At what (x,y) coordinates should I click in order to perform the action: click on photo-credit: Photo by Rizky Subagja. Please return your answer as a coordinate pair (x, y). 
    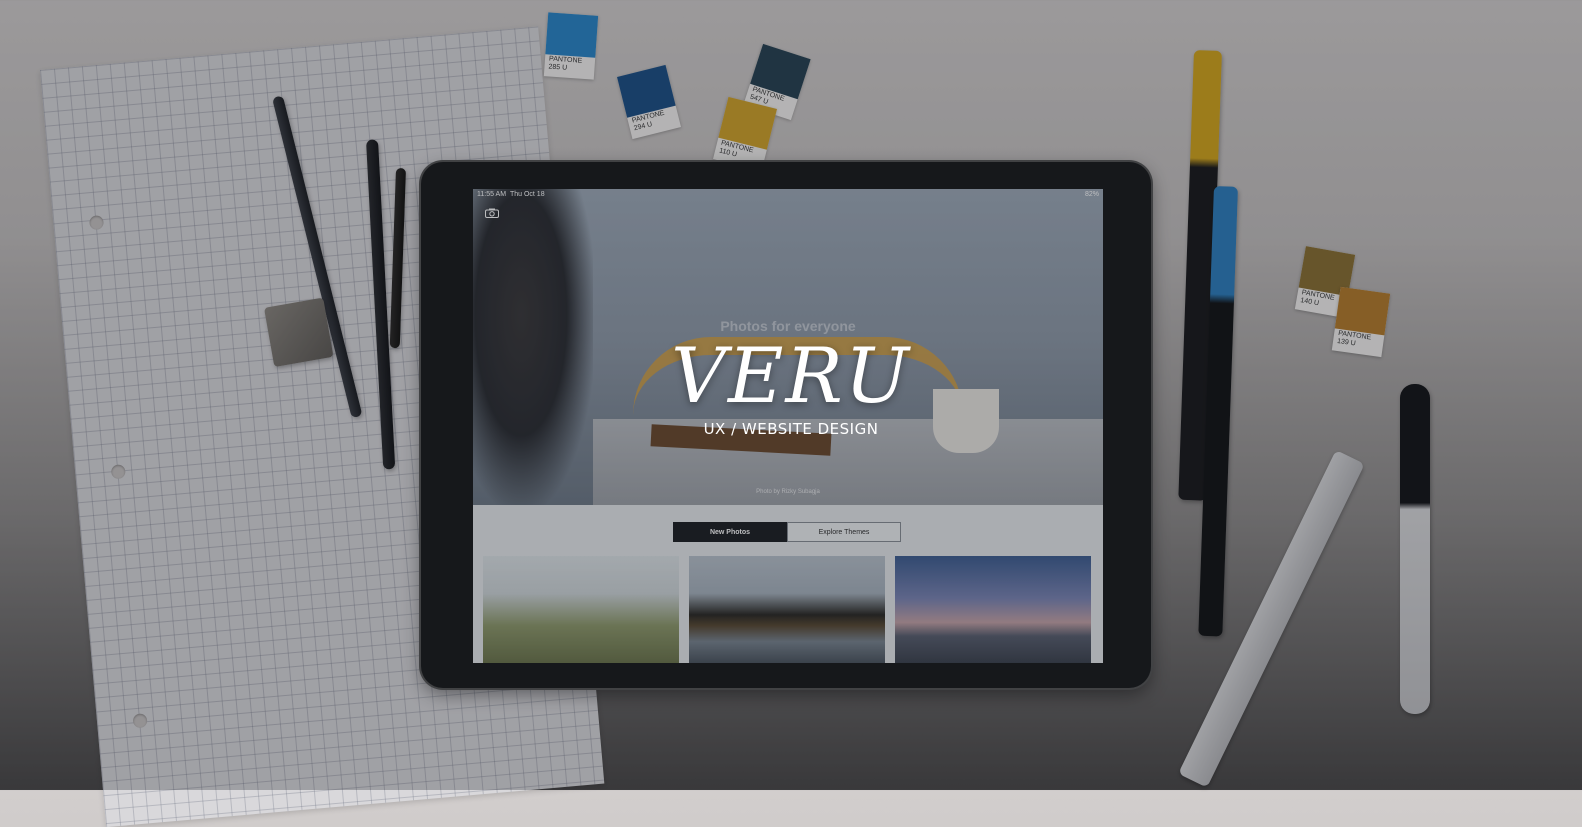
    Looking at the image, I should click on (788, 492).